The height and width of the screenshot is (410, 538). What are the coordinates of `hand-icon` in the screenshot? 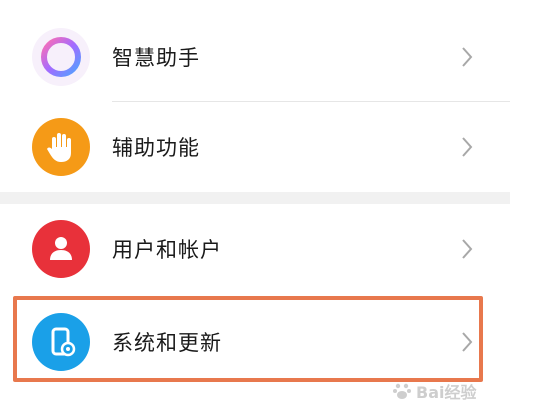 It's located at (61, 147).